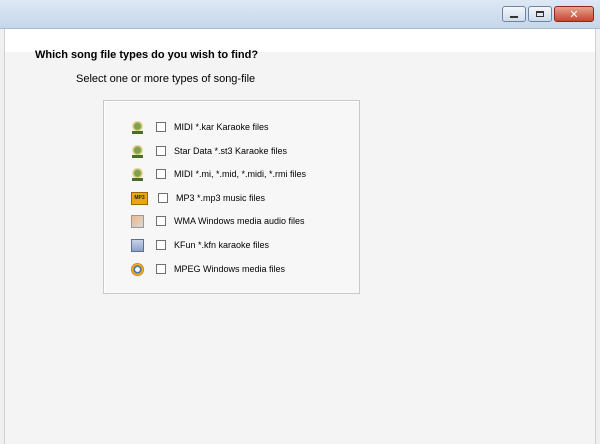 The image size is (600, 444). I want to click on kfn-file-icon, so click(137, 245).